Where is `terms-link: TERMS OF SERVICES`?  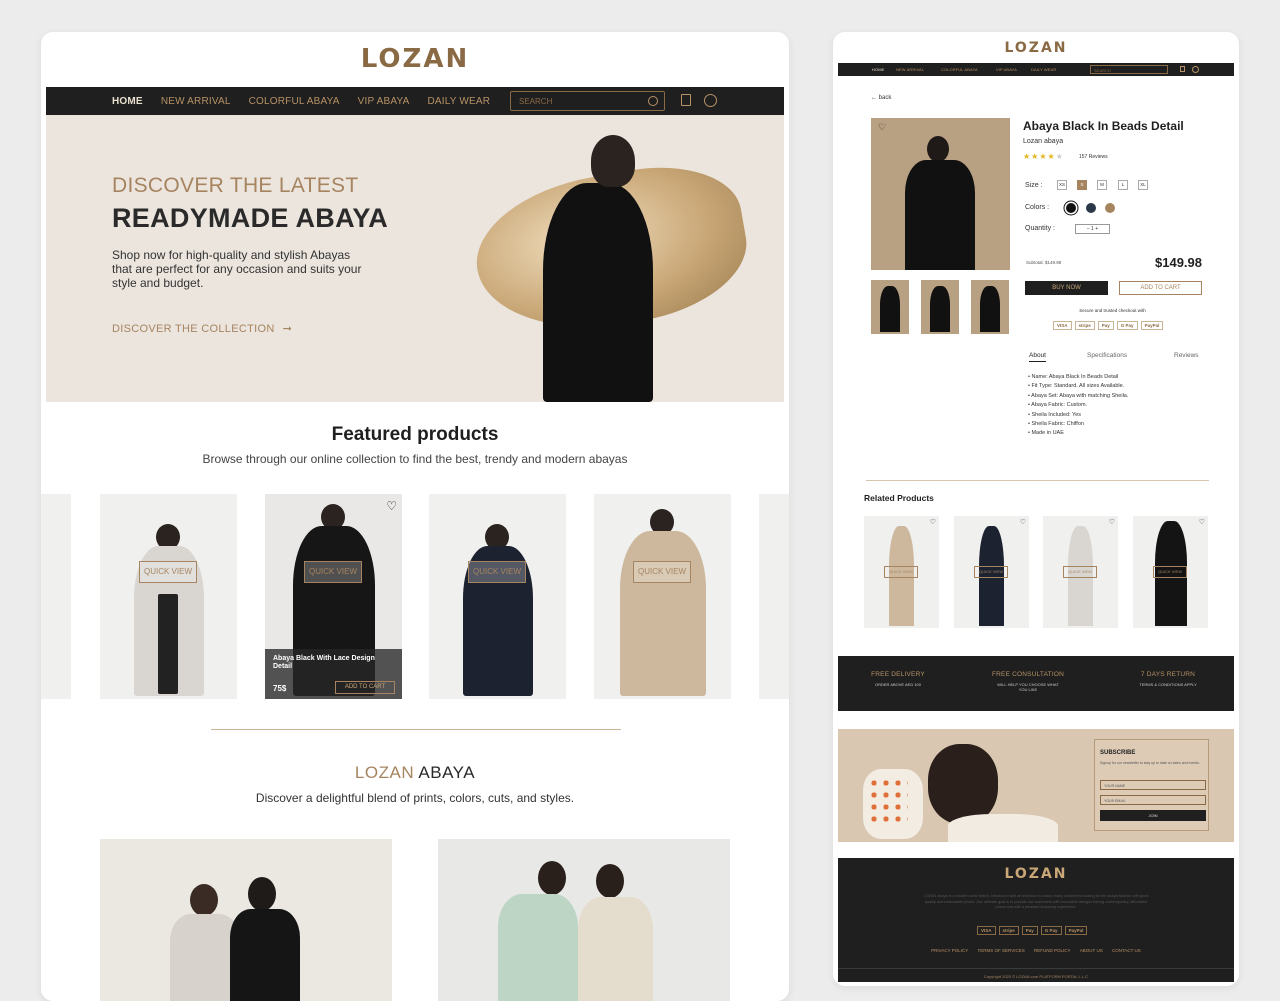
terms-link: TERMS OF SERVICES is located at coordinates (1001, 950).